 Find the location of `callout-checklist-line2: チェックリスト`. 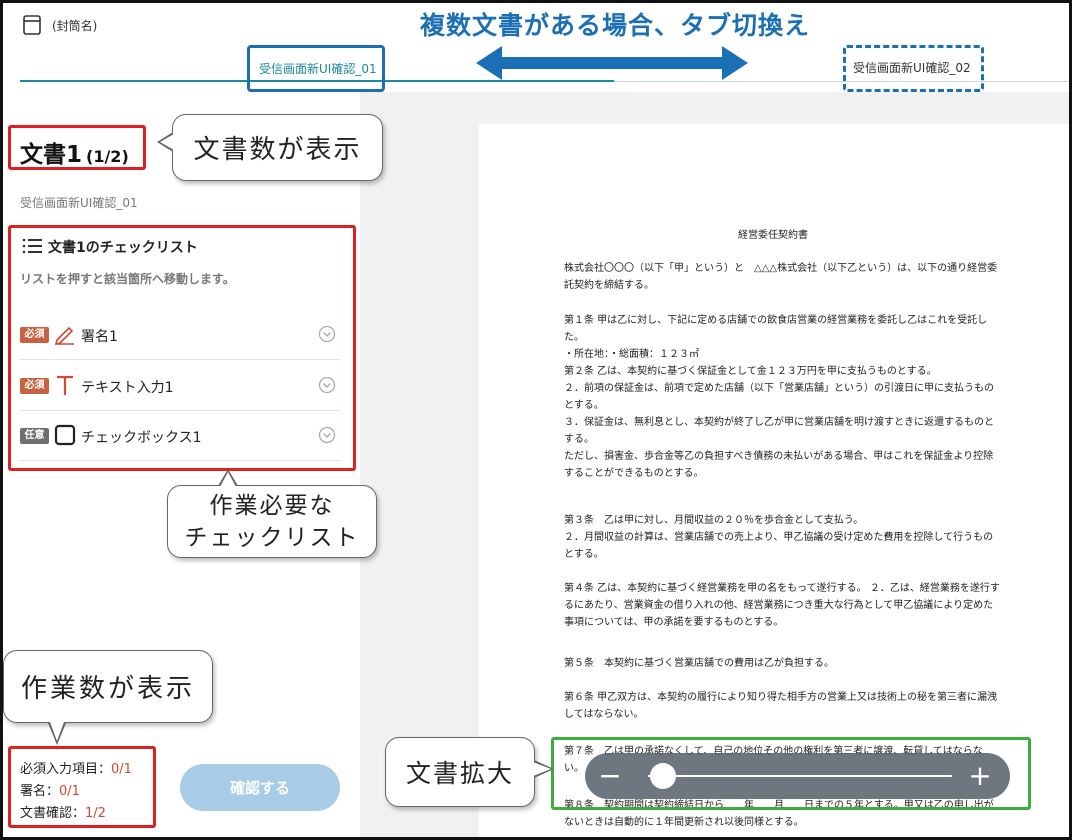

callout-checklist-line2: チェックリスト is located at coordinates (272, 537).